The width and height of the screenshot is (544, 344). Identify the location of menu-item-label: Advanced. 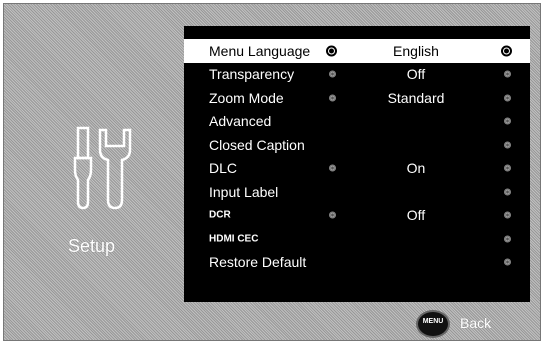
(240, 121).